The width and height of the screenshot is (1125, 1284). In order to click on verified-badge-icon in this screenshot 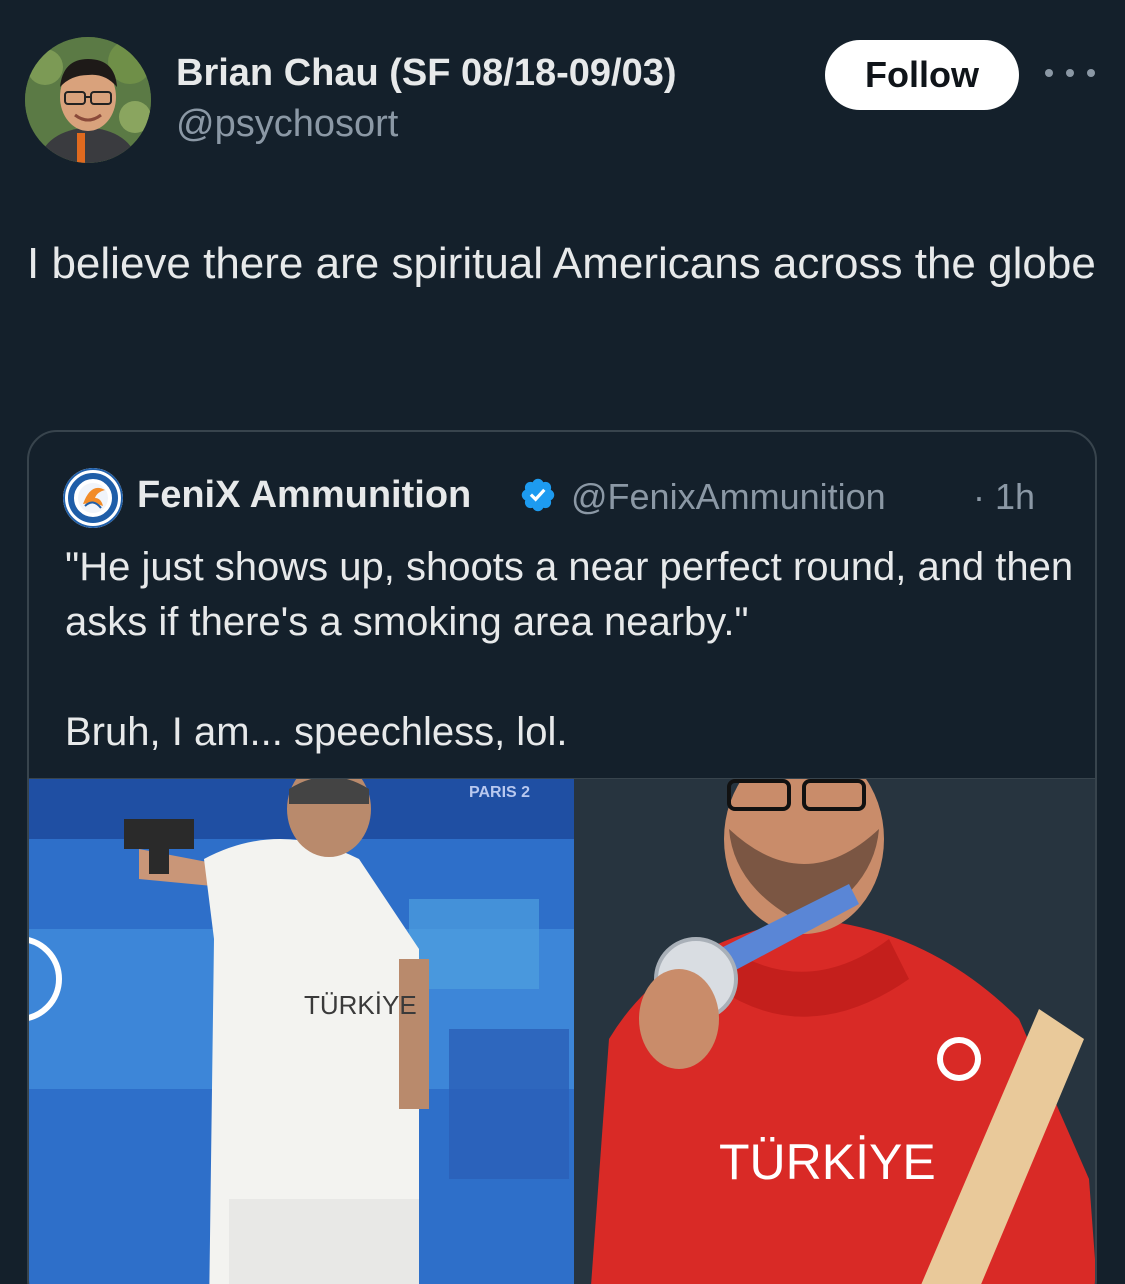, I will do `click(538, 495)`.